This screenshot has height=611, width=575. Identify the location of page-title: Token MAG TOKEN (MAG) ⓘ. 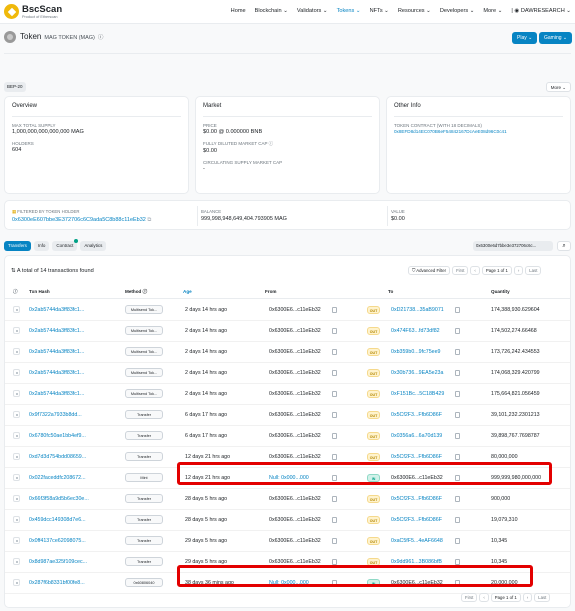
(61, 36).